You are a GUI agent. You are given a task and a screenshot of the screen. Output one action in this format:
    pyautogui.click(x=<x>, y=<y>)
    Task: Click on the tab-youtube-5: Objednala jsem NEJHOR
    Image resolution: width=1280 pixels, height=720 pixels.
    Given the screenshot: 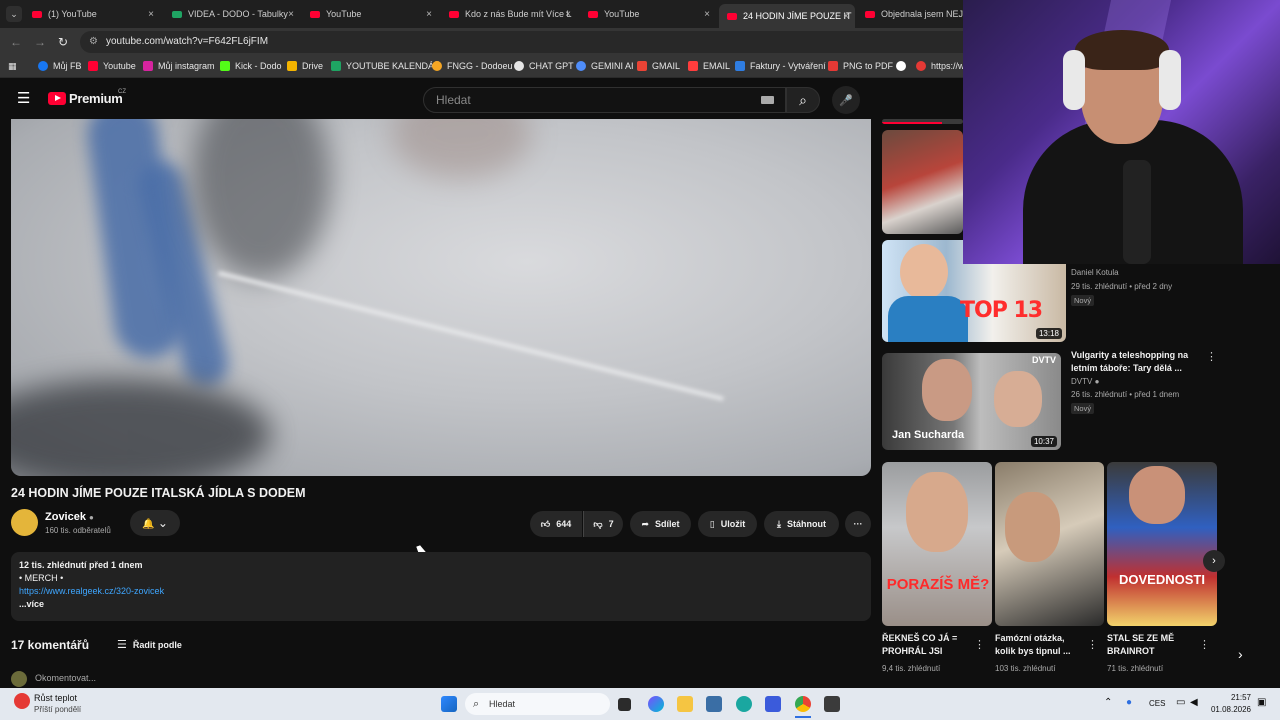 What is the action you would take?
    pyautogui.click(x=910, y=14)
    